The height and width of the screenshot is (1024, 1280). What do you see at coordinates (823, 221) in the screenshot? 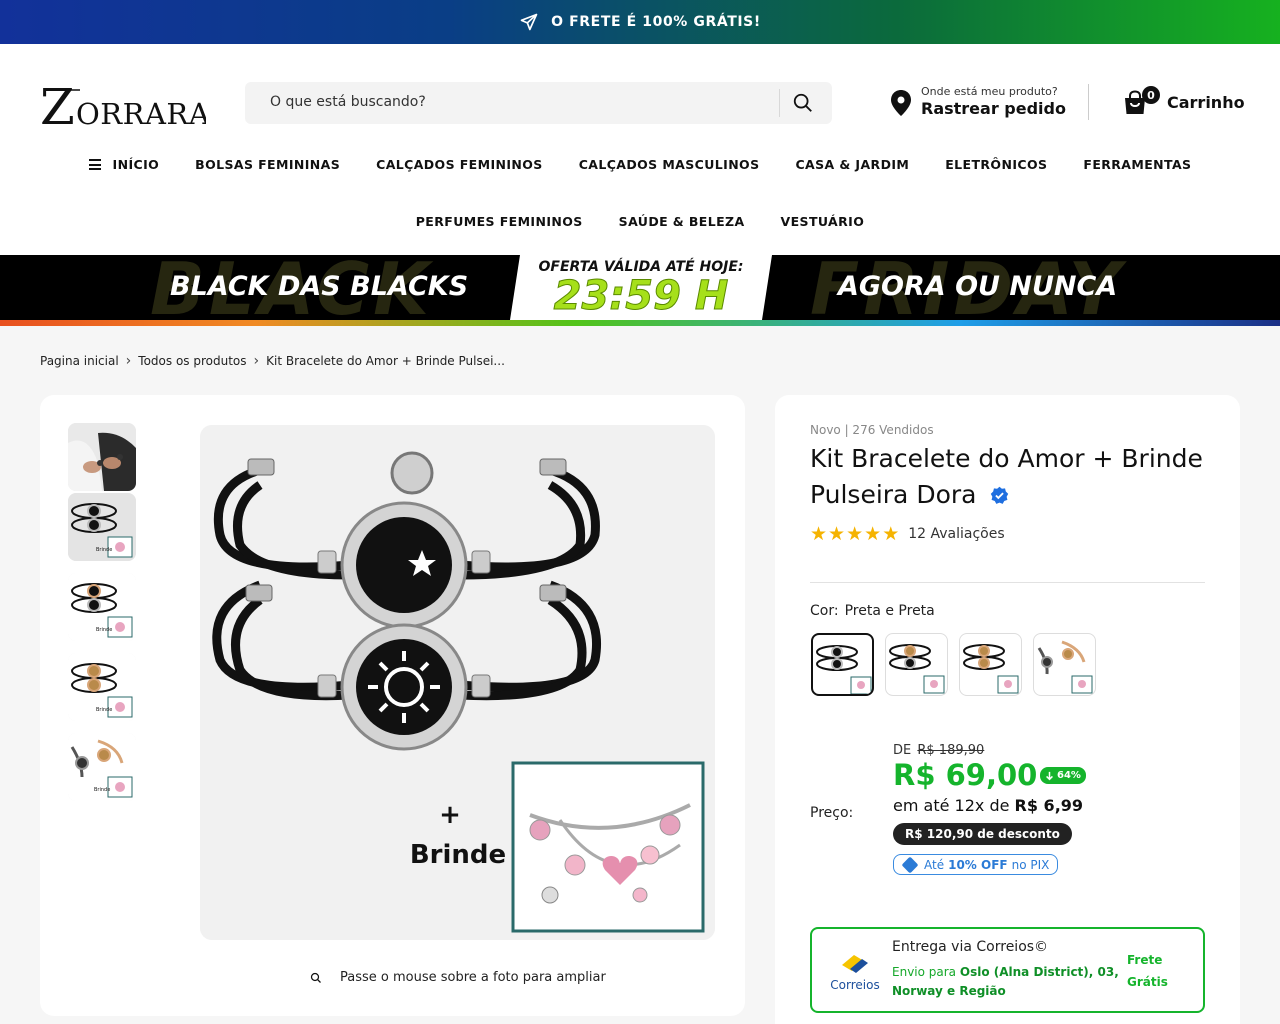
I see `nav-item-vestuario: VESTUÁRIO` at bounding box center [823, 221].